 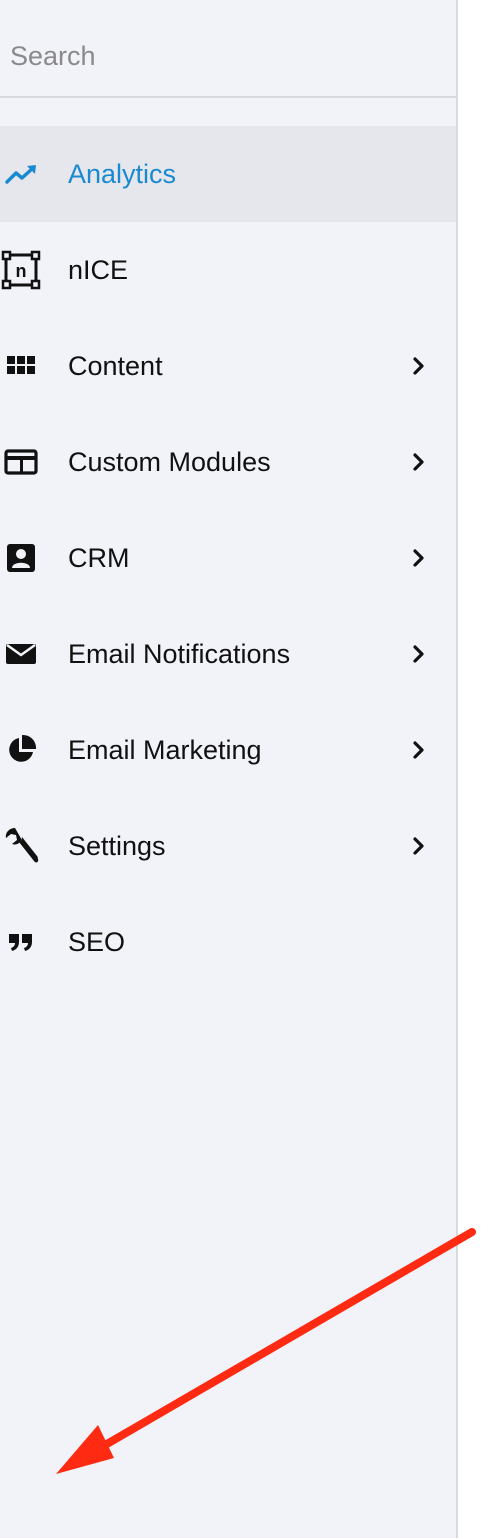 What do you see at coordinates (480, 769) in the screenshot?
I see `main-content-area` at bounding box center [480, 769].